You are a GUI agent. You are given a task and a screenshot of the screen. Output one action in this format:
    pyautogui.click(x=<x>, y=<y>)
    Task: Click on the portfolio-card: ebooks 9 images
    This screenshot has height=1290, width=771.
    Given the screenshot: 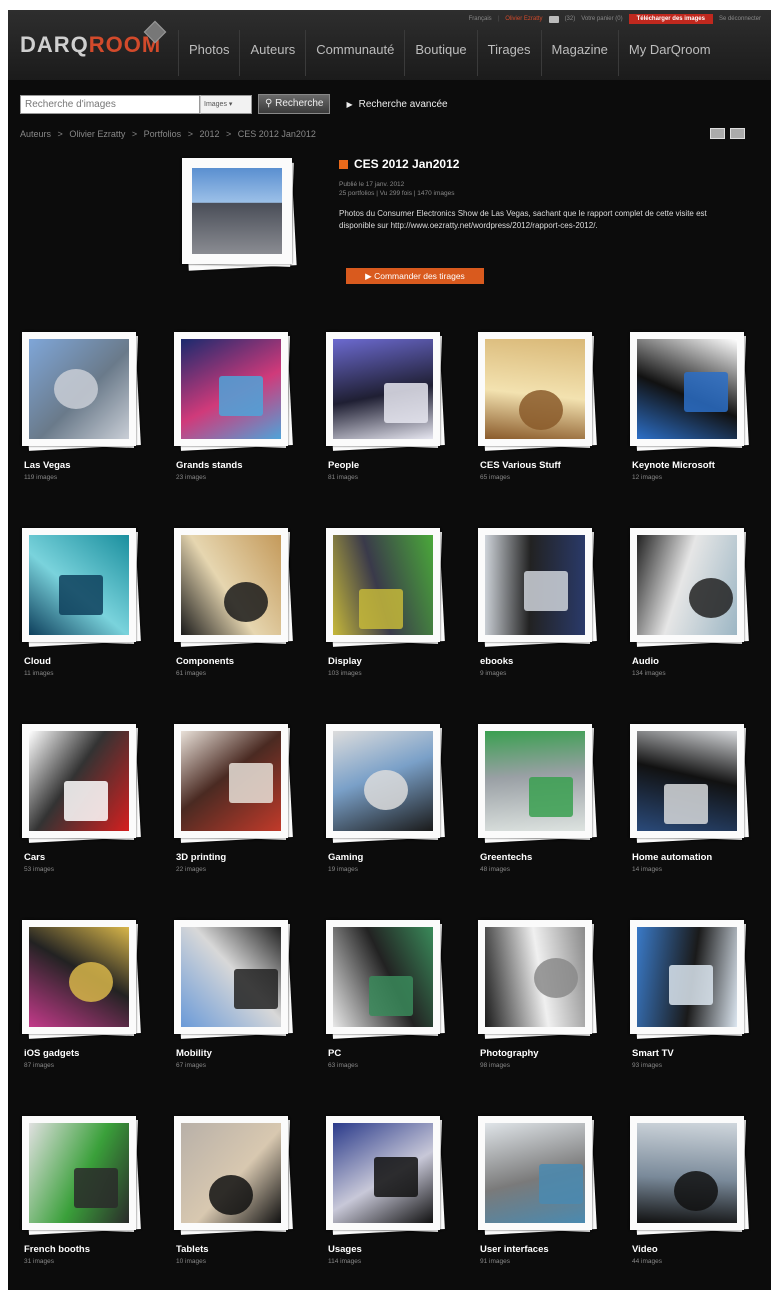 What is the action you would take?
    pyautogui.click(x=542, y=607)
    